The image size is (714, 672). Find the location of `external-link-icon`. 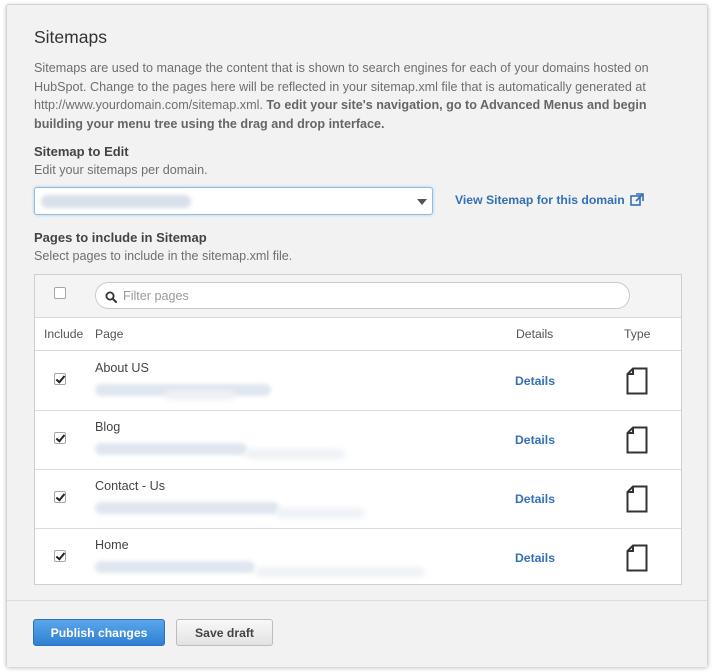

external-link-icon is located at coordinates (636, 200).